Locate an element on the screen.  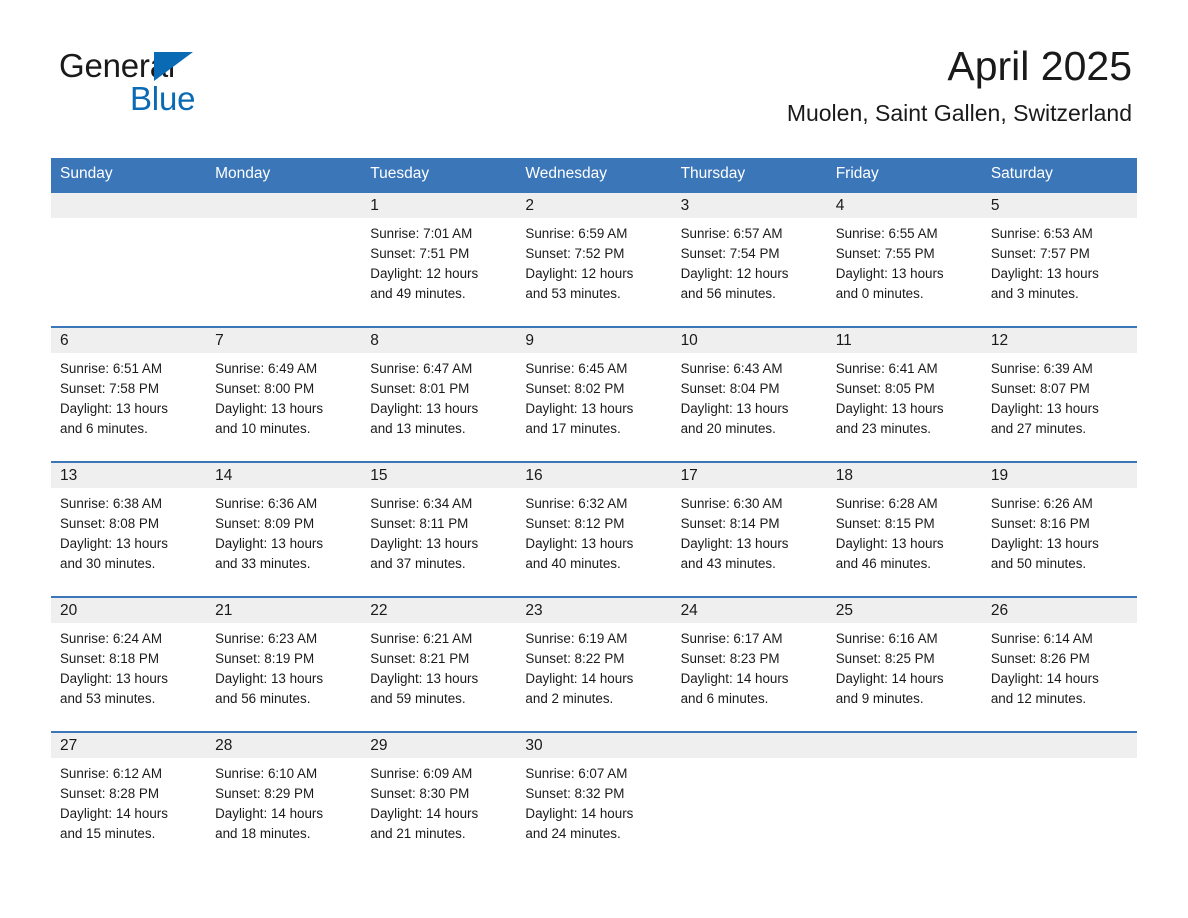
day-number: 10 is located at coordinates (749, 340).